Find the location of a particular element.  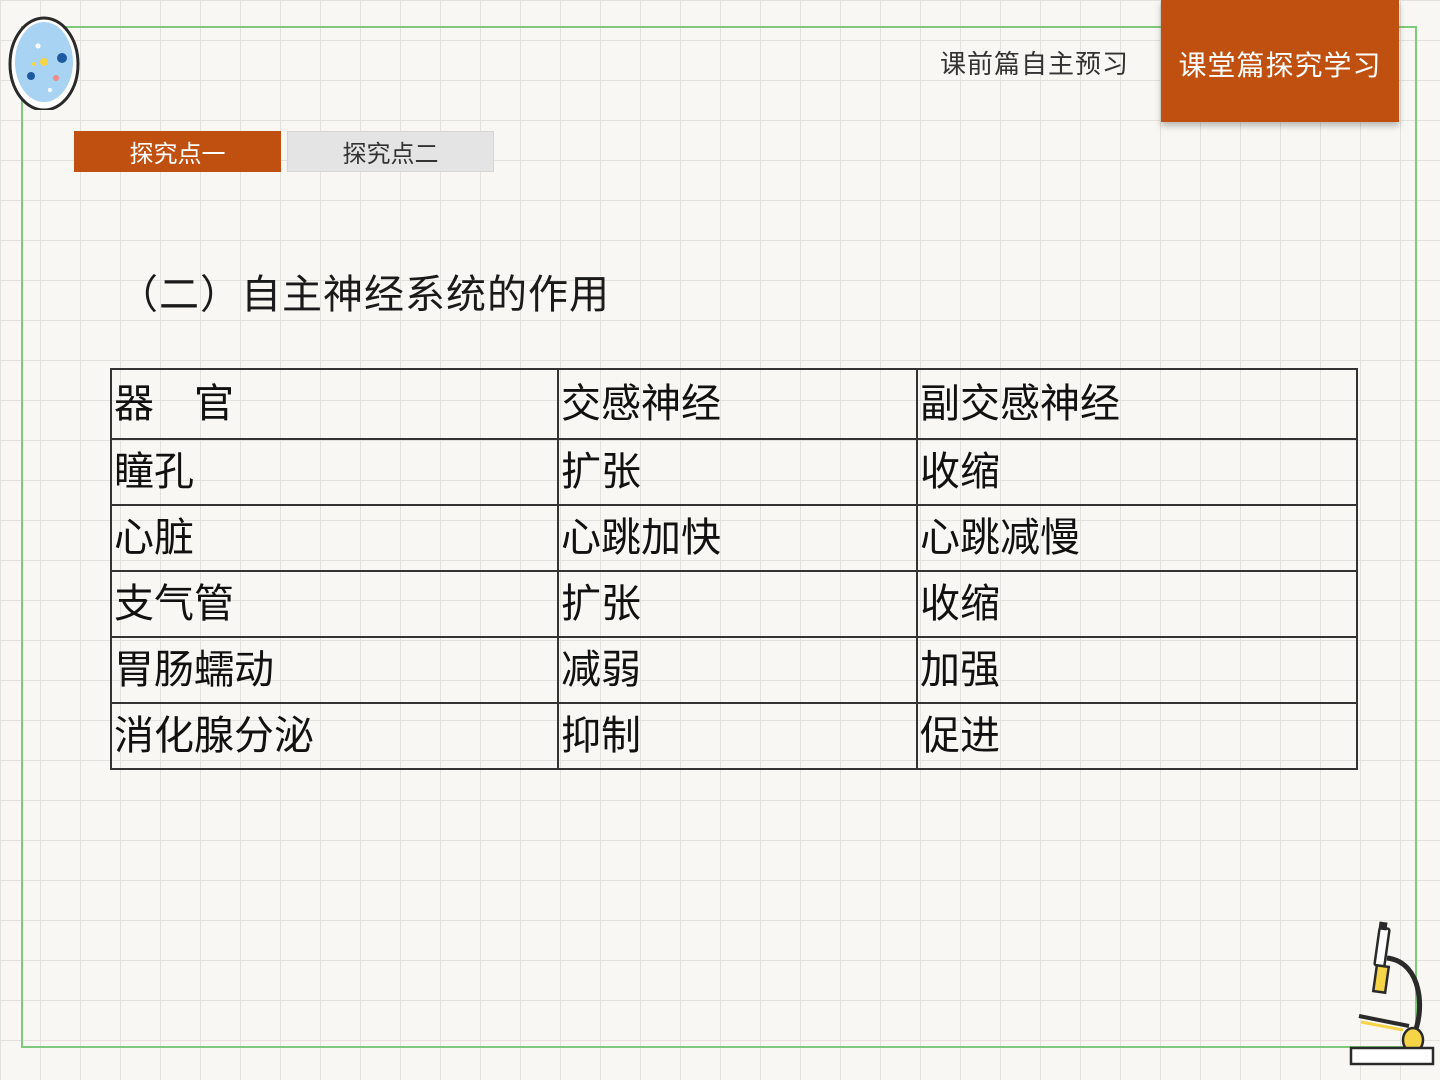

table-row: 心脏 心跳加快 心跳减慢 is located at coordinates (734, 538).